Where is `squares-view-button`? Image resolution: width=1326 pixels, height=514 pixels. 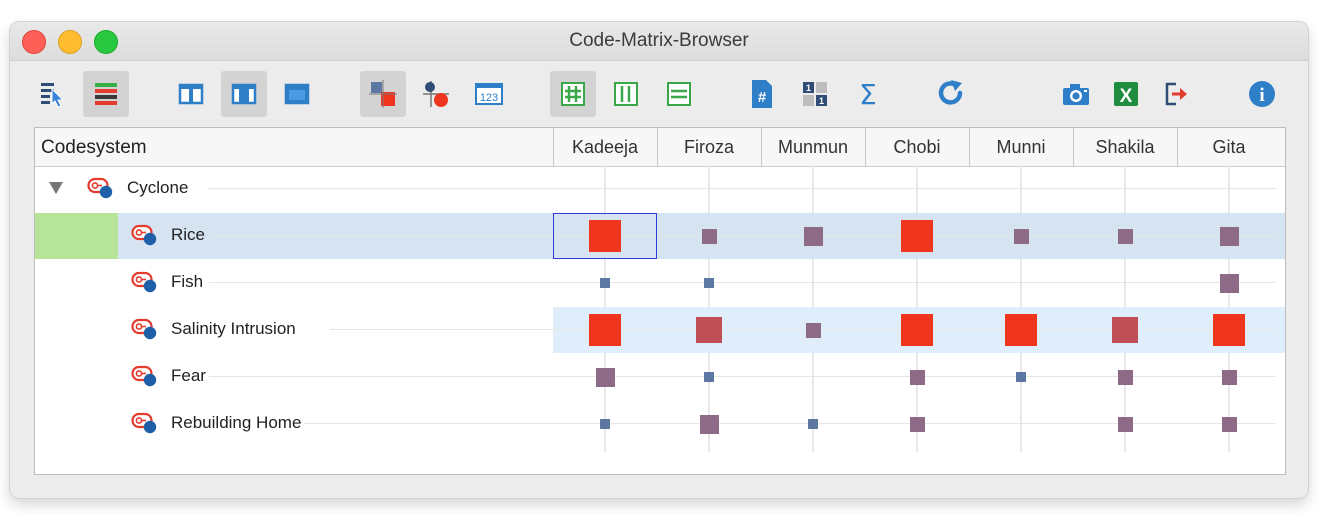
squares-view-button is located at coordinates (383, 94).